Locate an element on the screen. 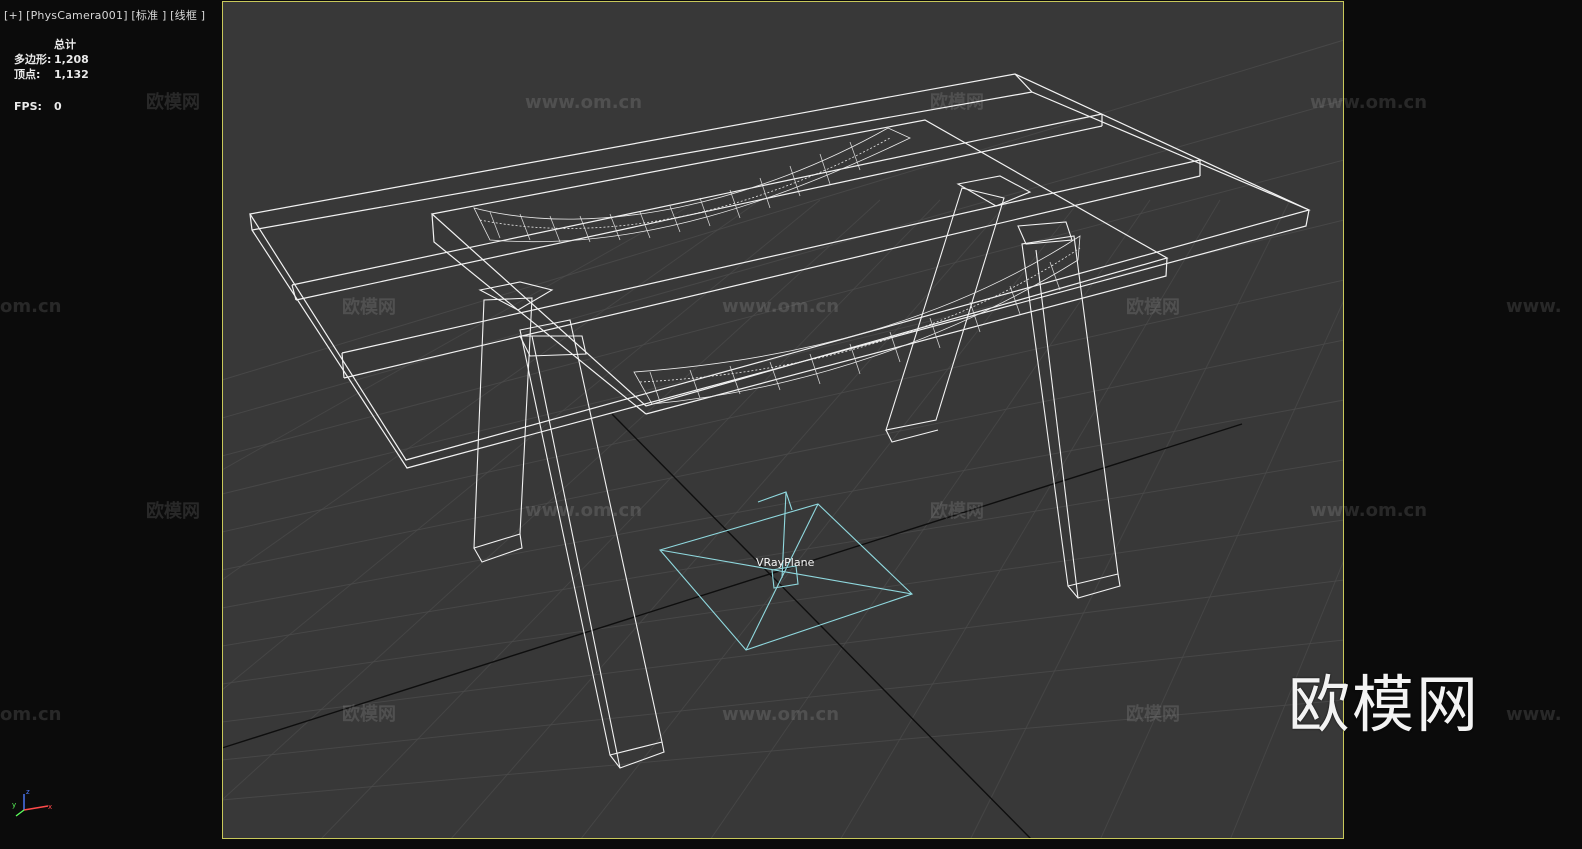  polygon-count-row: 多边形: 1,208 is located at coordinates (51, 59).